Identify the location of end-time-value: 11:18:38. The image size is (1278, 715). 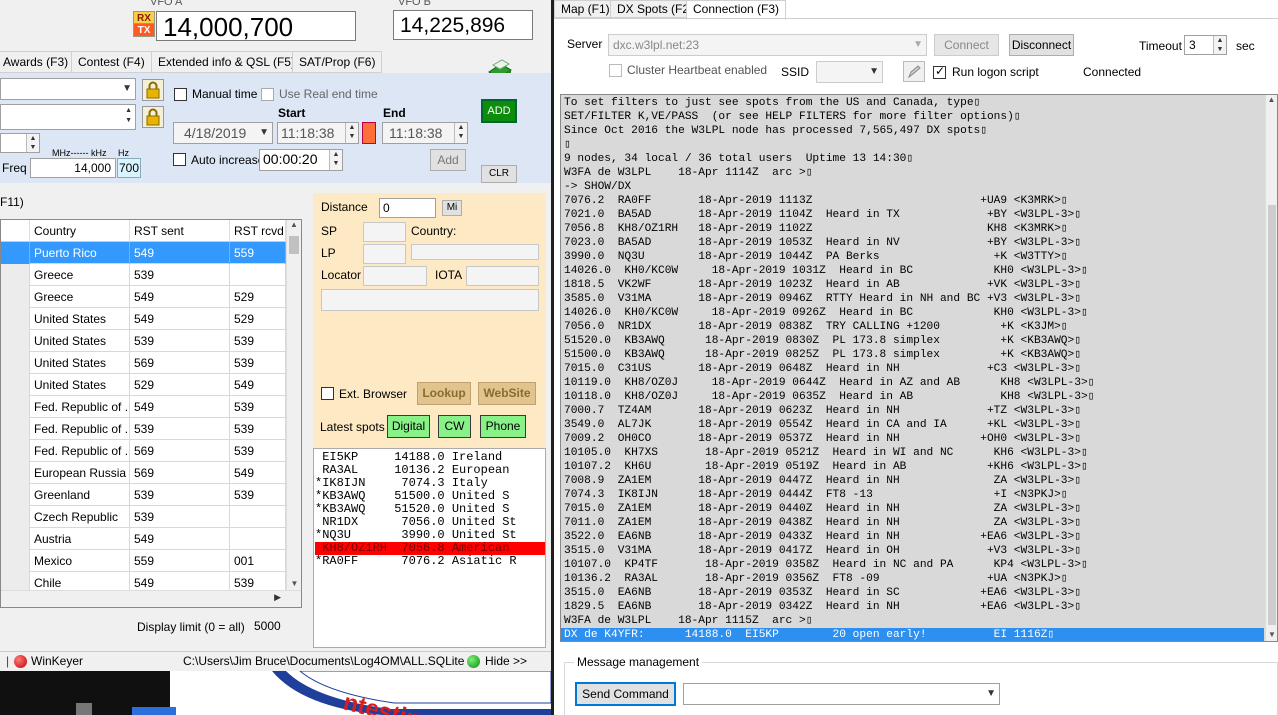
(416, 133).